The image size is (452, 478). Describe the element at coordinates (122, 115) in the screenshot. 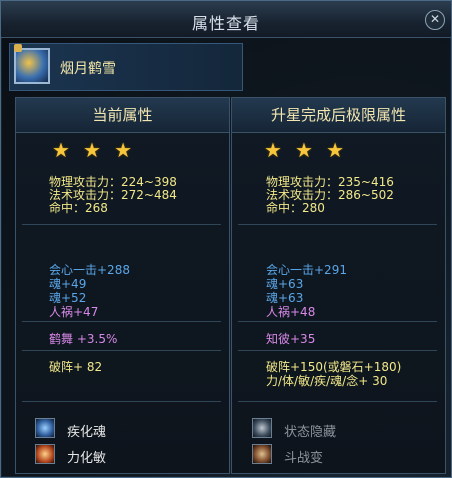

I see `current-attributes-heading: 当前属性` at that location.